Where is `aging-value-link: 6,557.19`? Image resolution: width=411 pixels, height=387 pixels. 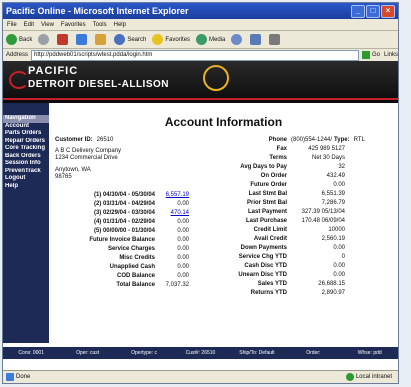
aging-value-link: 6,557.19 is located at coordinates (172, 195).